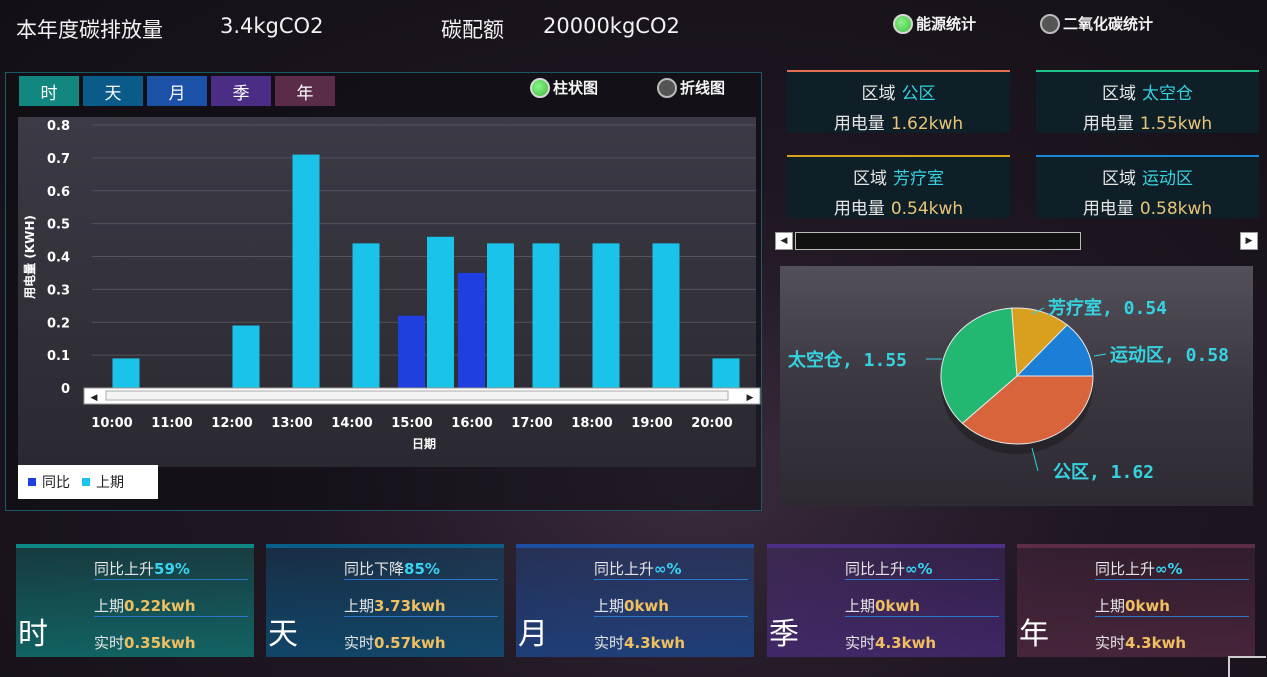 The image size is (1267, 677). Describe the element at coordinates (784, 241) in the screenshot. I see `scroll-left-icon: ◀` at that location.